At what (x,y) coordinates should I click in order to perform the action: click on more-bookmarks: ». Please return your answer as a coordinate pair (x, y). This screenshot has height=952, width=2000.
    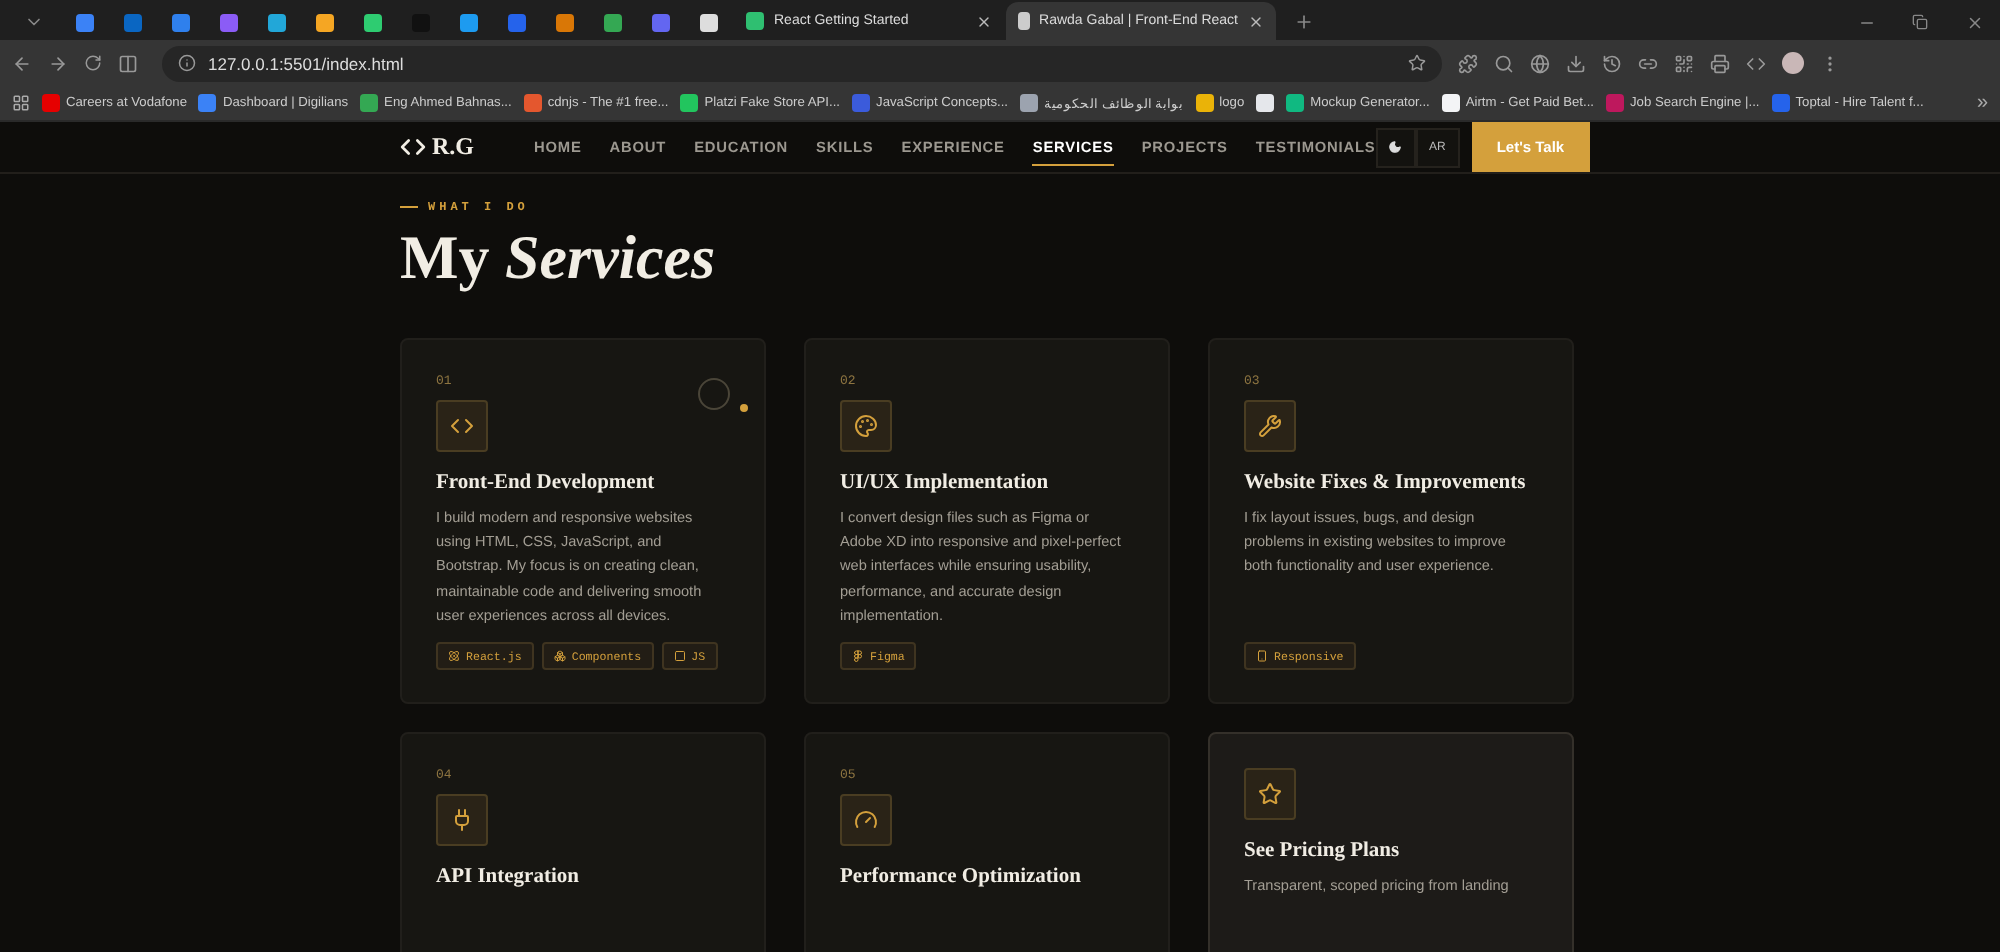
    Looking at the image, I should click on (1982, 103).